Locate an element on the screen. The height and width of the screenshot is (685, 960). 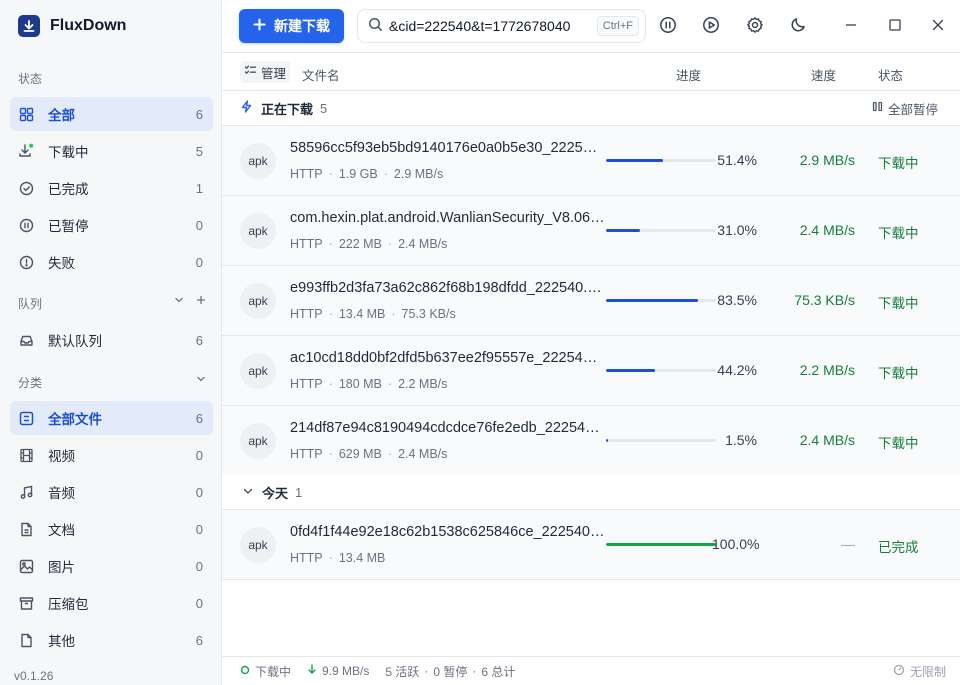
active-count: 5 活跃 is located at coordinates (402, 671).